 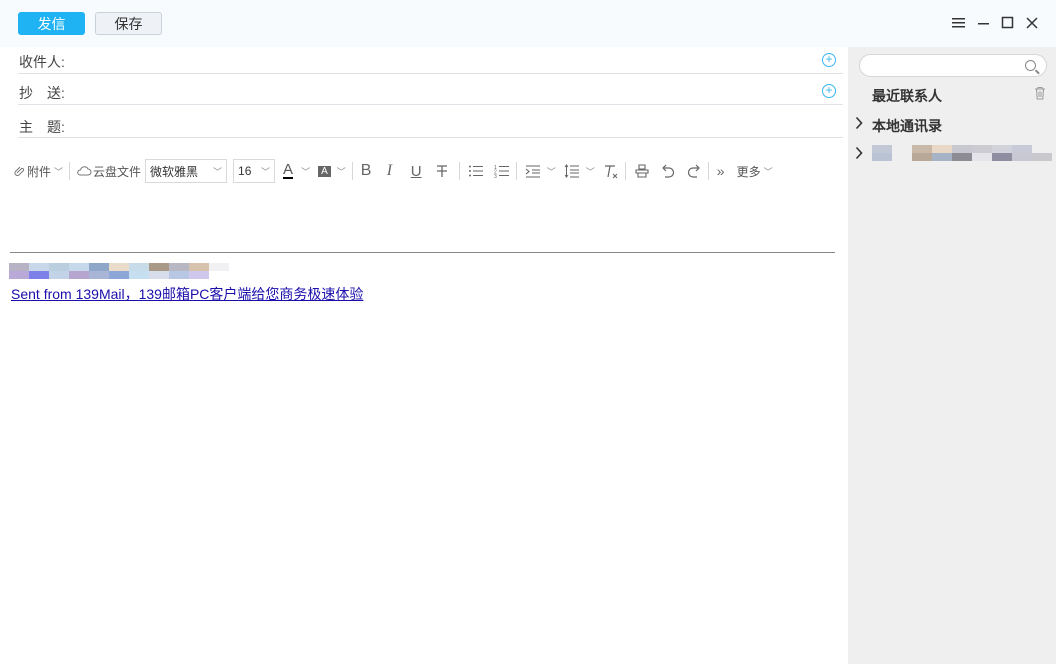 I want to click on more-button: 更多 ﹀, so click(x=755, y=171).